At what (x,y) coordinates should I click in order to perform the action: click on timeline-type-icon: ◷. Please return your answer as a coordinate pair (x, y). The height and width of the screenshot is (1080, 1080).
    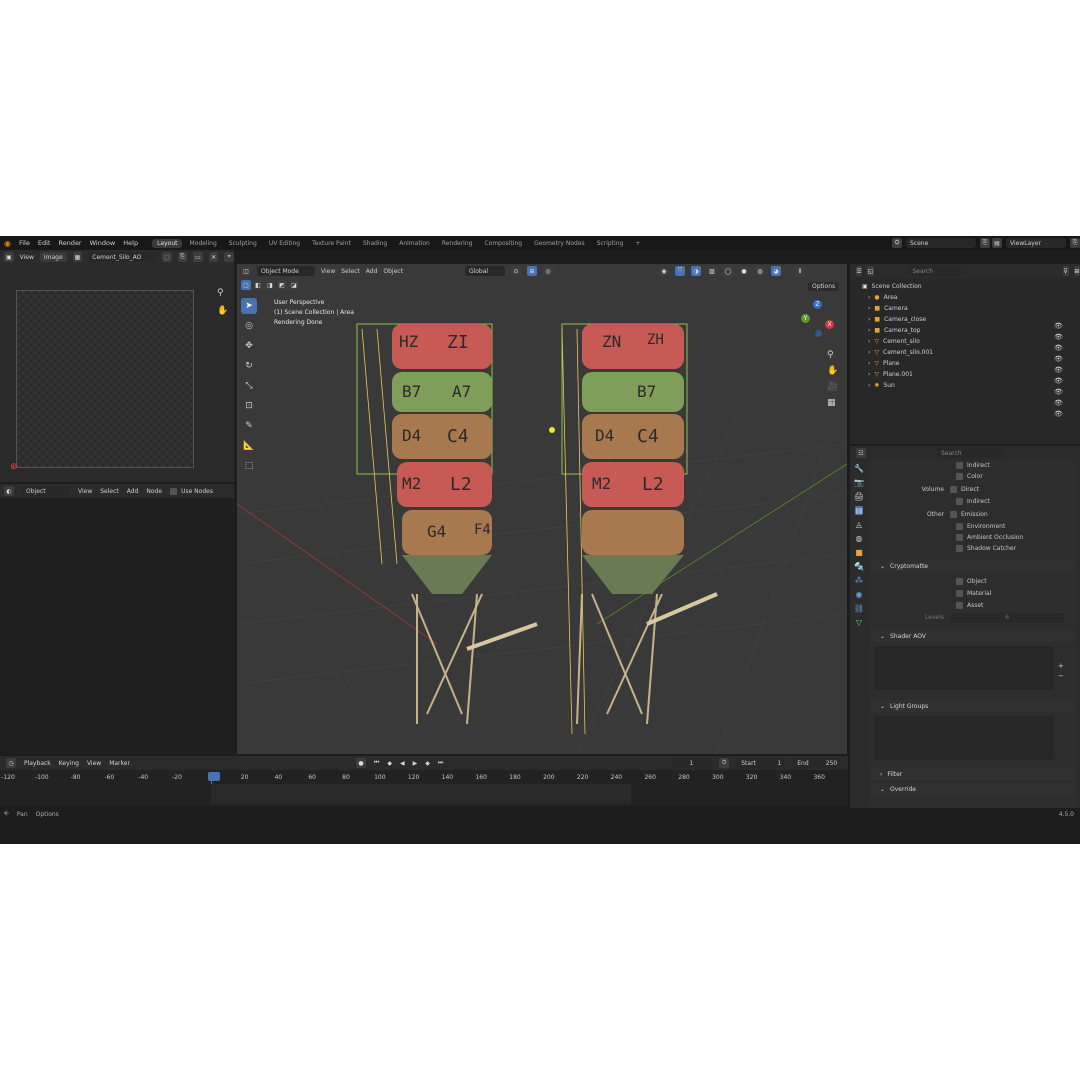
    Looking at the image, I should click on (11, 763).